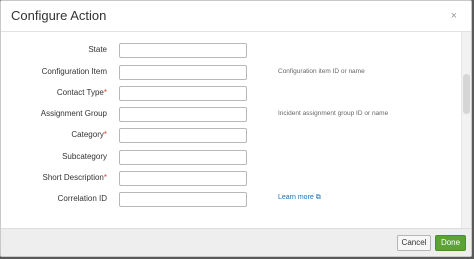 The width and height of the screenshot is (474, 259). I want to click on dialog-title: Configure Action, so click(59, 15).